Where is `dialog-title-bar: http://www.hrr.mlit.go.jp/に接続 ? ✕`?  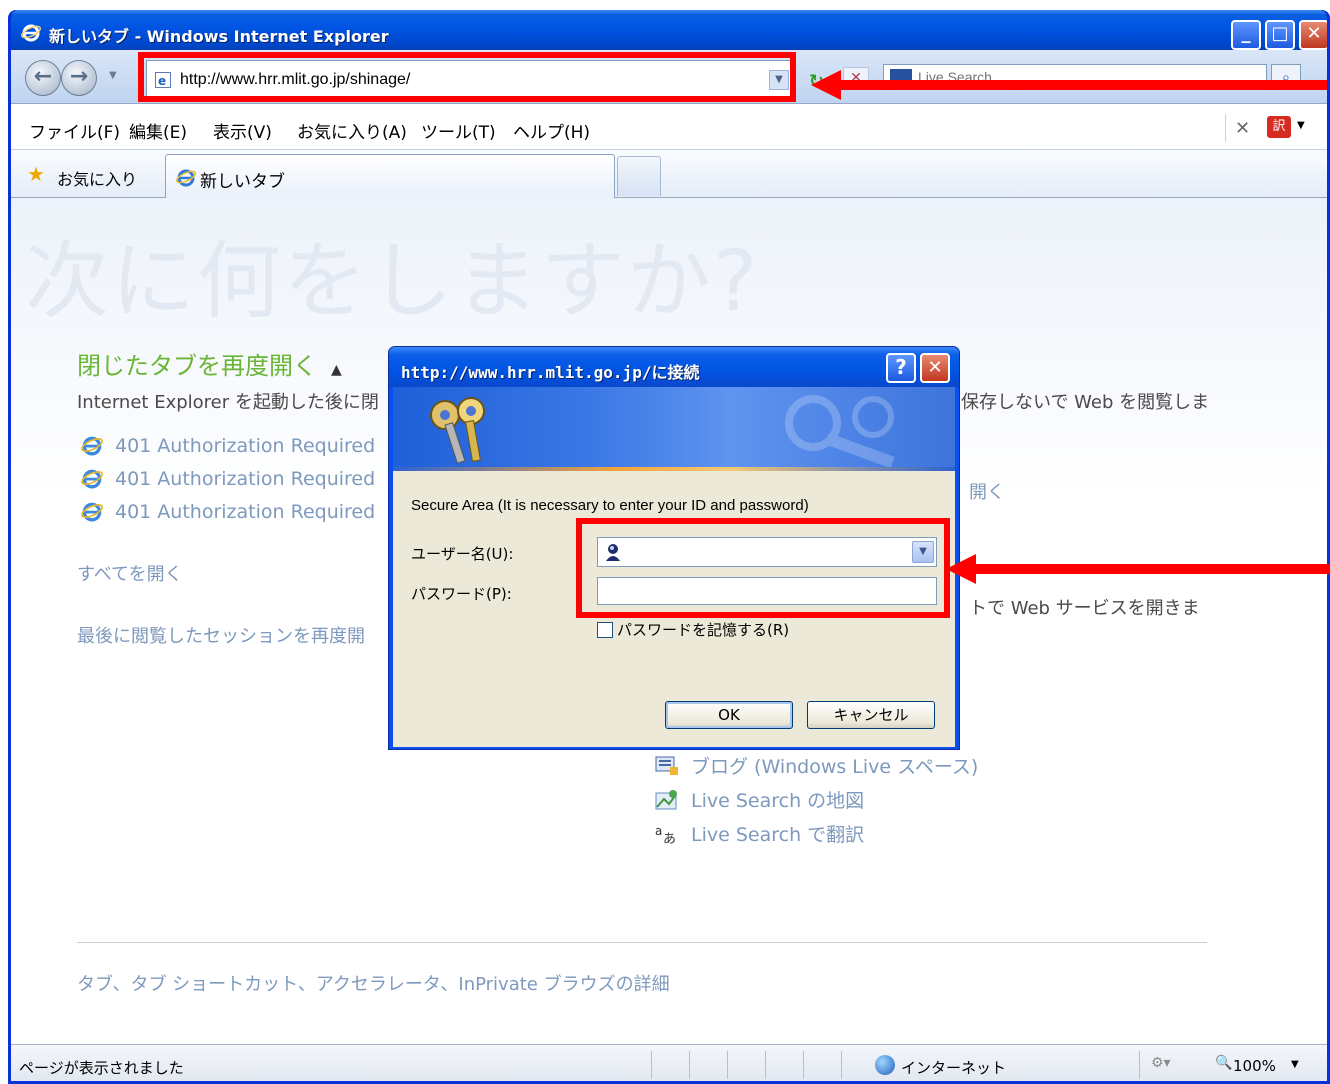 dialog-title-bar: http://www.hrr.mlit.go.jp/に接続 ? ✕ is located at coordinates (674, 367).